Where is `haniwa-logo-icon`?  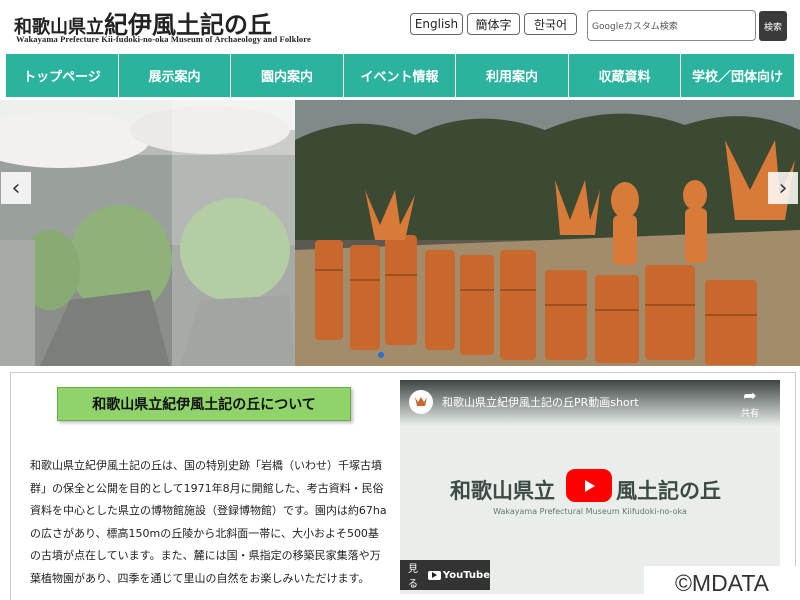 haniwa-logo-icon is located at coordinates (421, 401).